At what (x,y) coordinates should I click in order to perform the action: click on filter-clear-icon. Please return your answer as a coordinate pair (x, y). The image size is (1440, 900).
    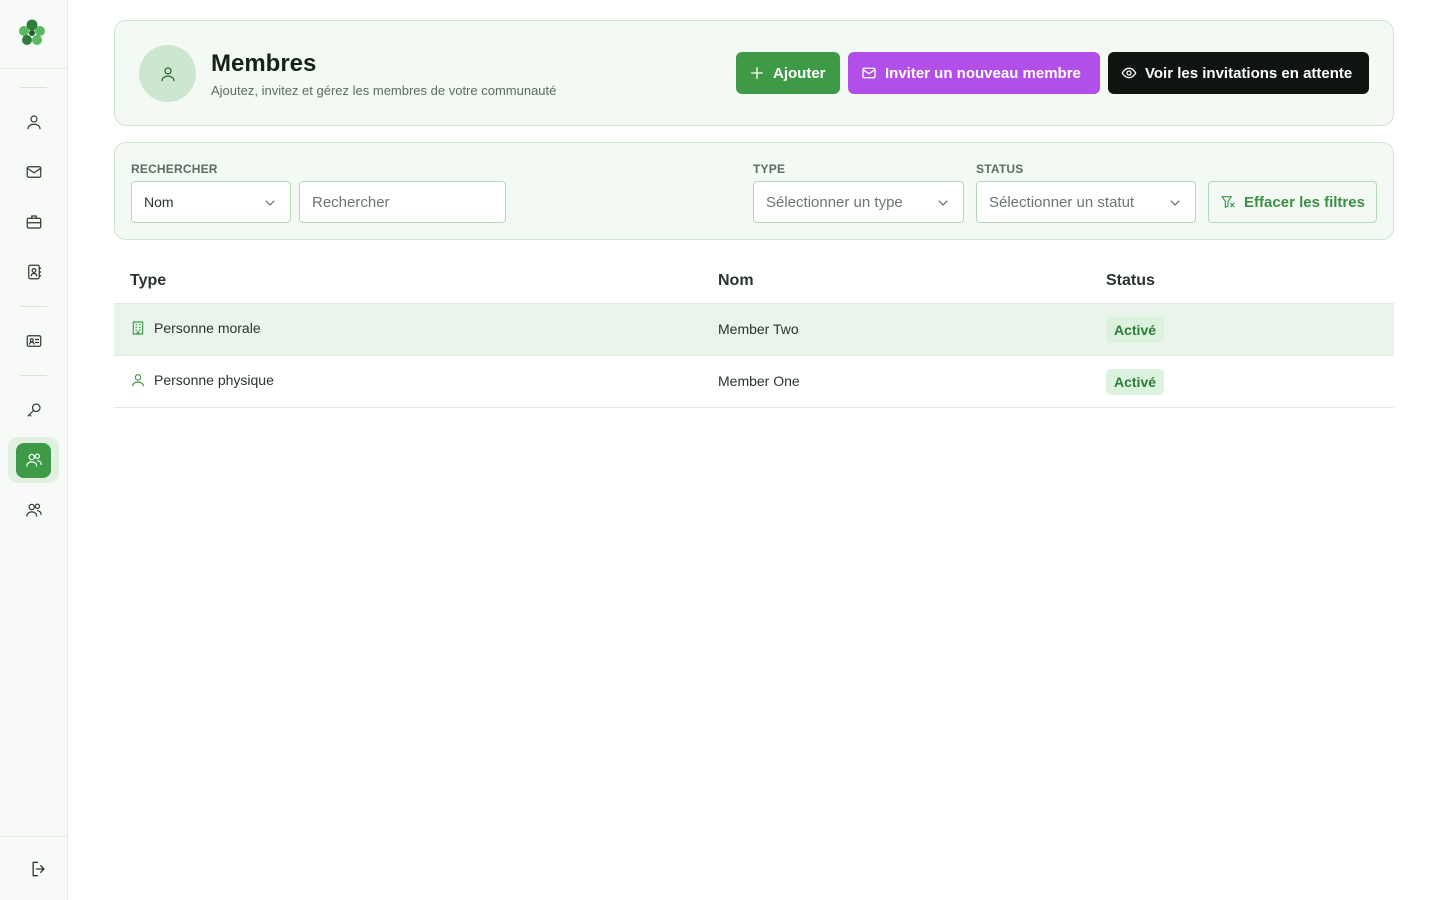
    Looking at the image, I should click on (1228, 202).